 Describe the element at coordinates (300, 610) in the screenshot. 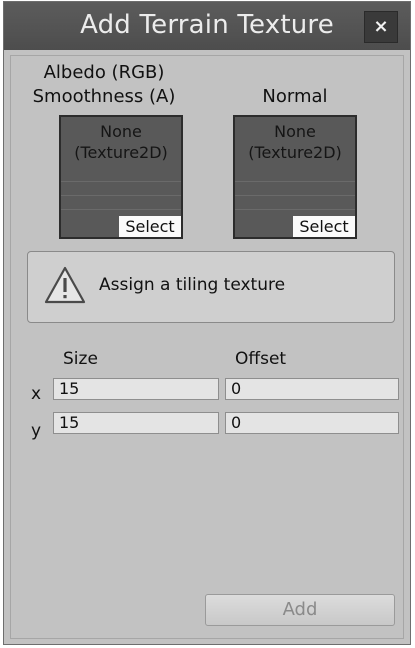

I see `add-button: Add` at that location.